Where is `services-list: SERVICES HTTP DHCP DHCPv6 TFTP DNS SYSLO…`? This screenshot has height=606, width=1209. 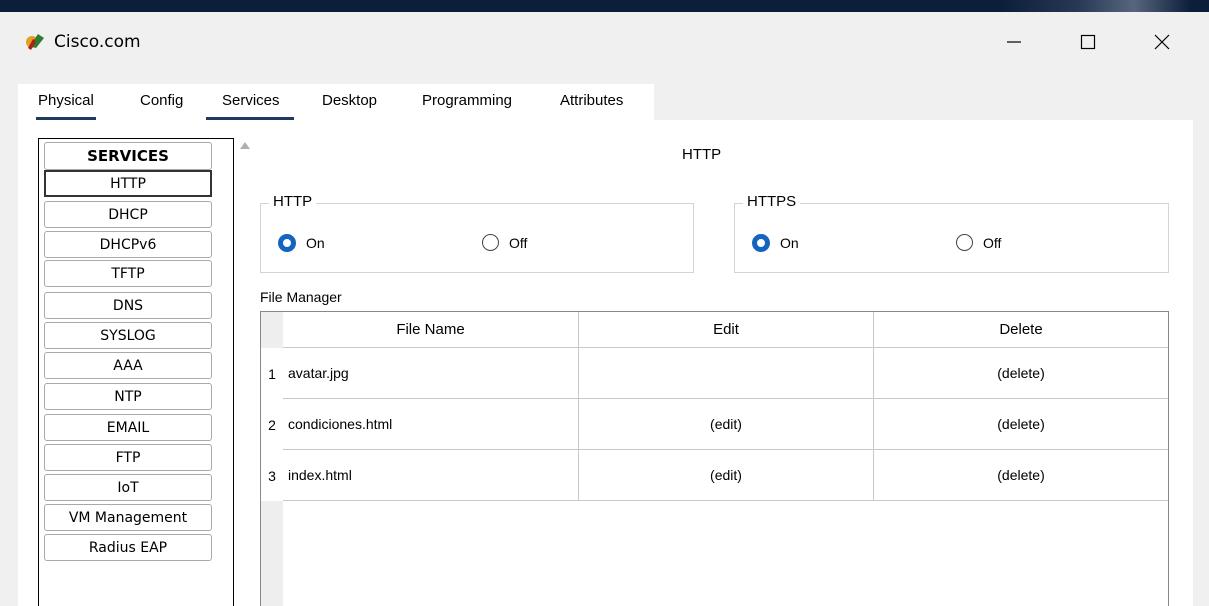
services-list: SERVICES HTTP DHCP DHCPv6 TFTP DNS SYSLO… is located at coordinates (136, 372).